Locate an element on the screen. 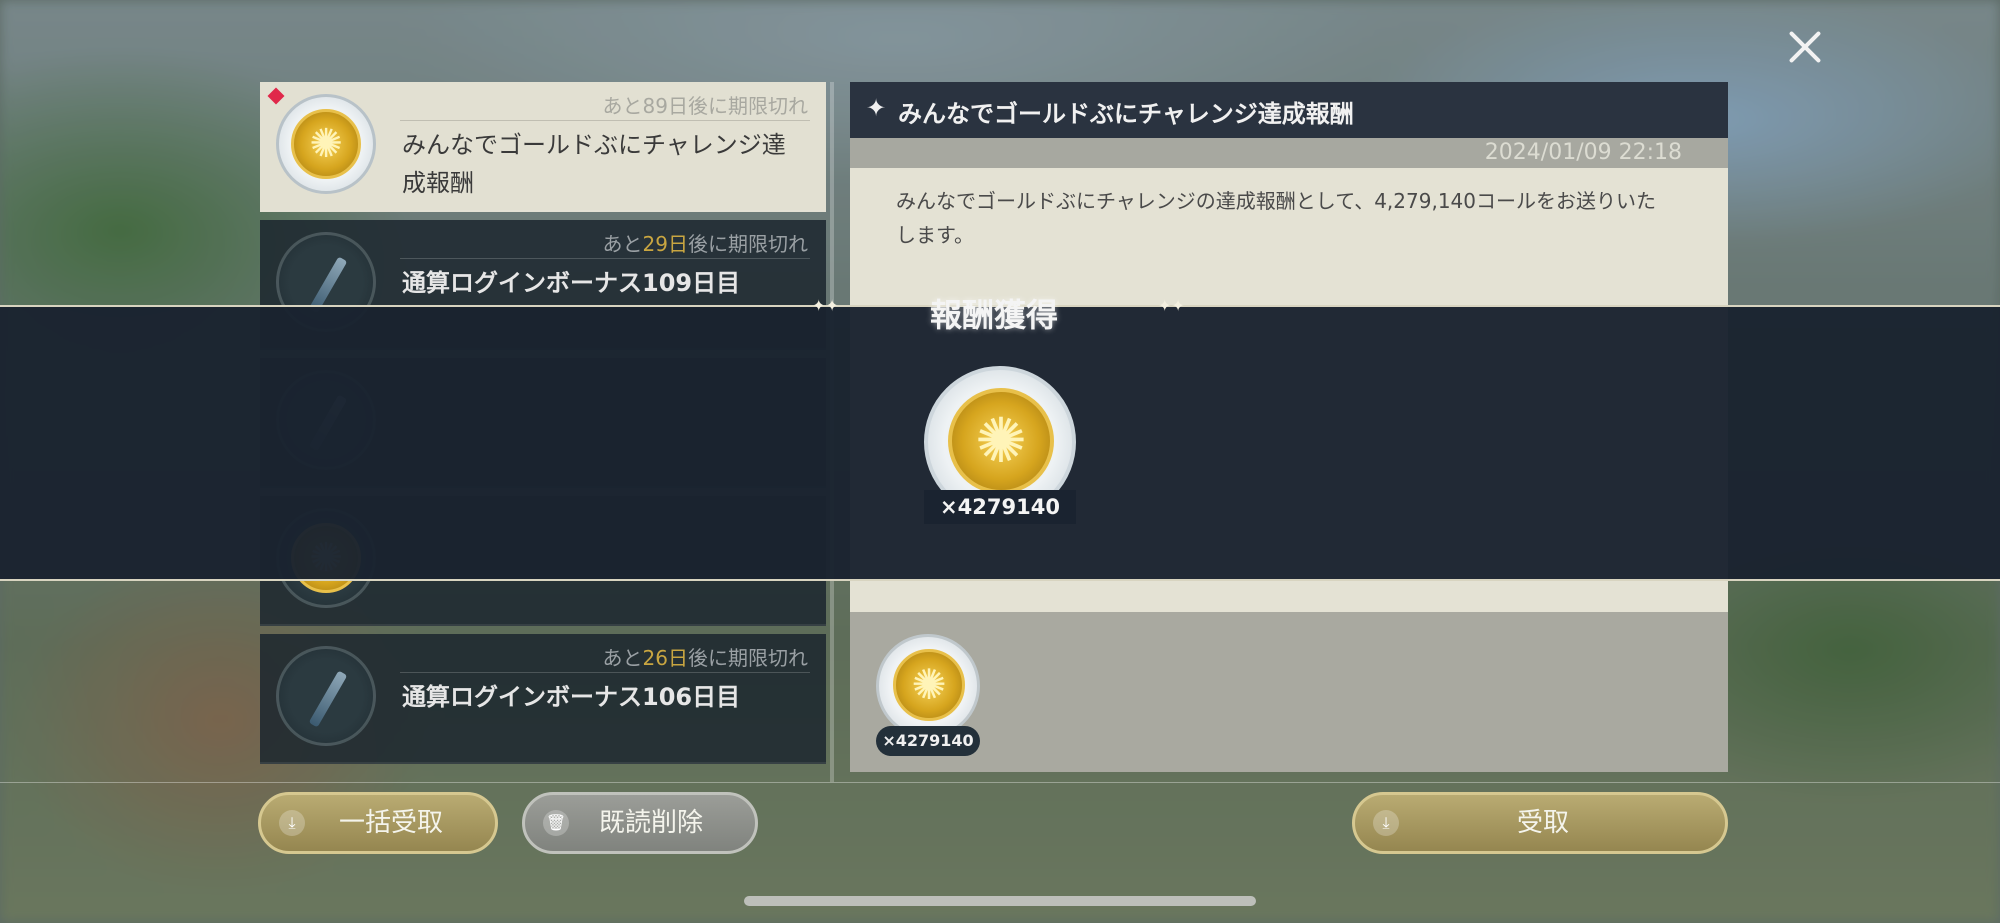 The height and width of the screenshot is (923, 2000). banner-border-bottom is located at coordinates (1000, 580).